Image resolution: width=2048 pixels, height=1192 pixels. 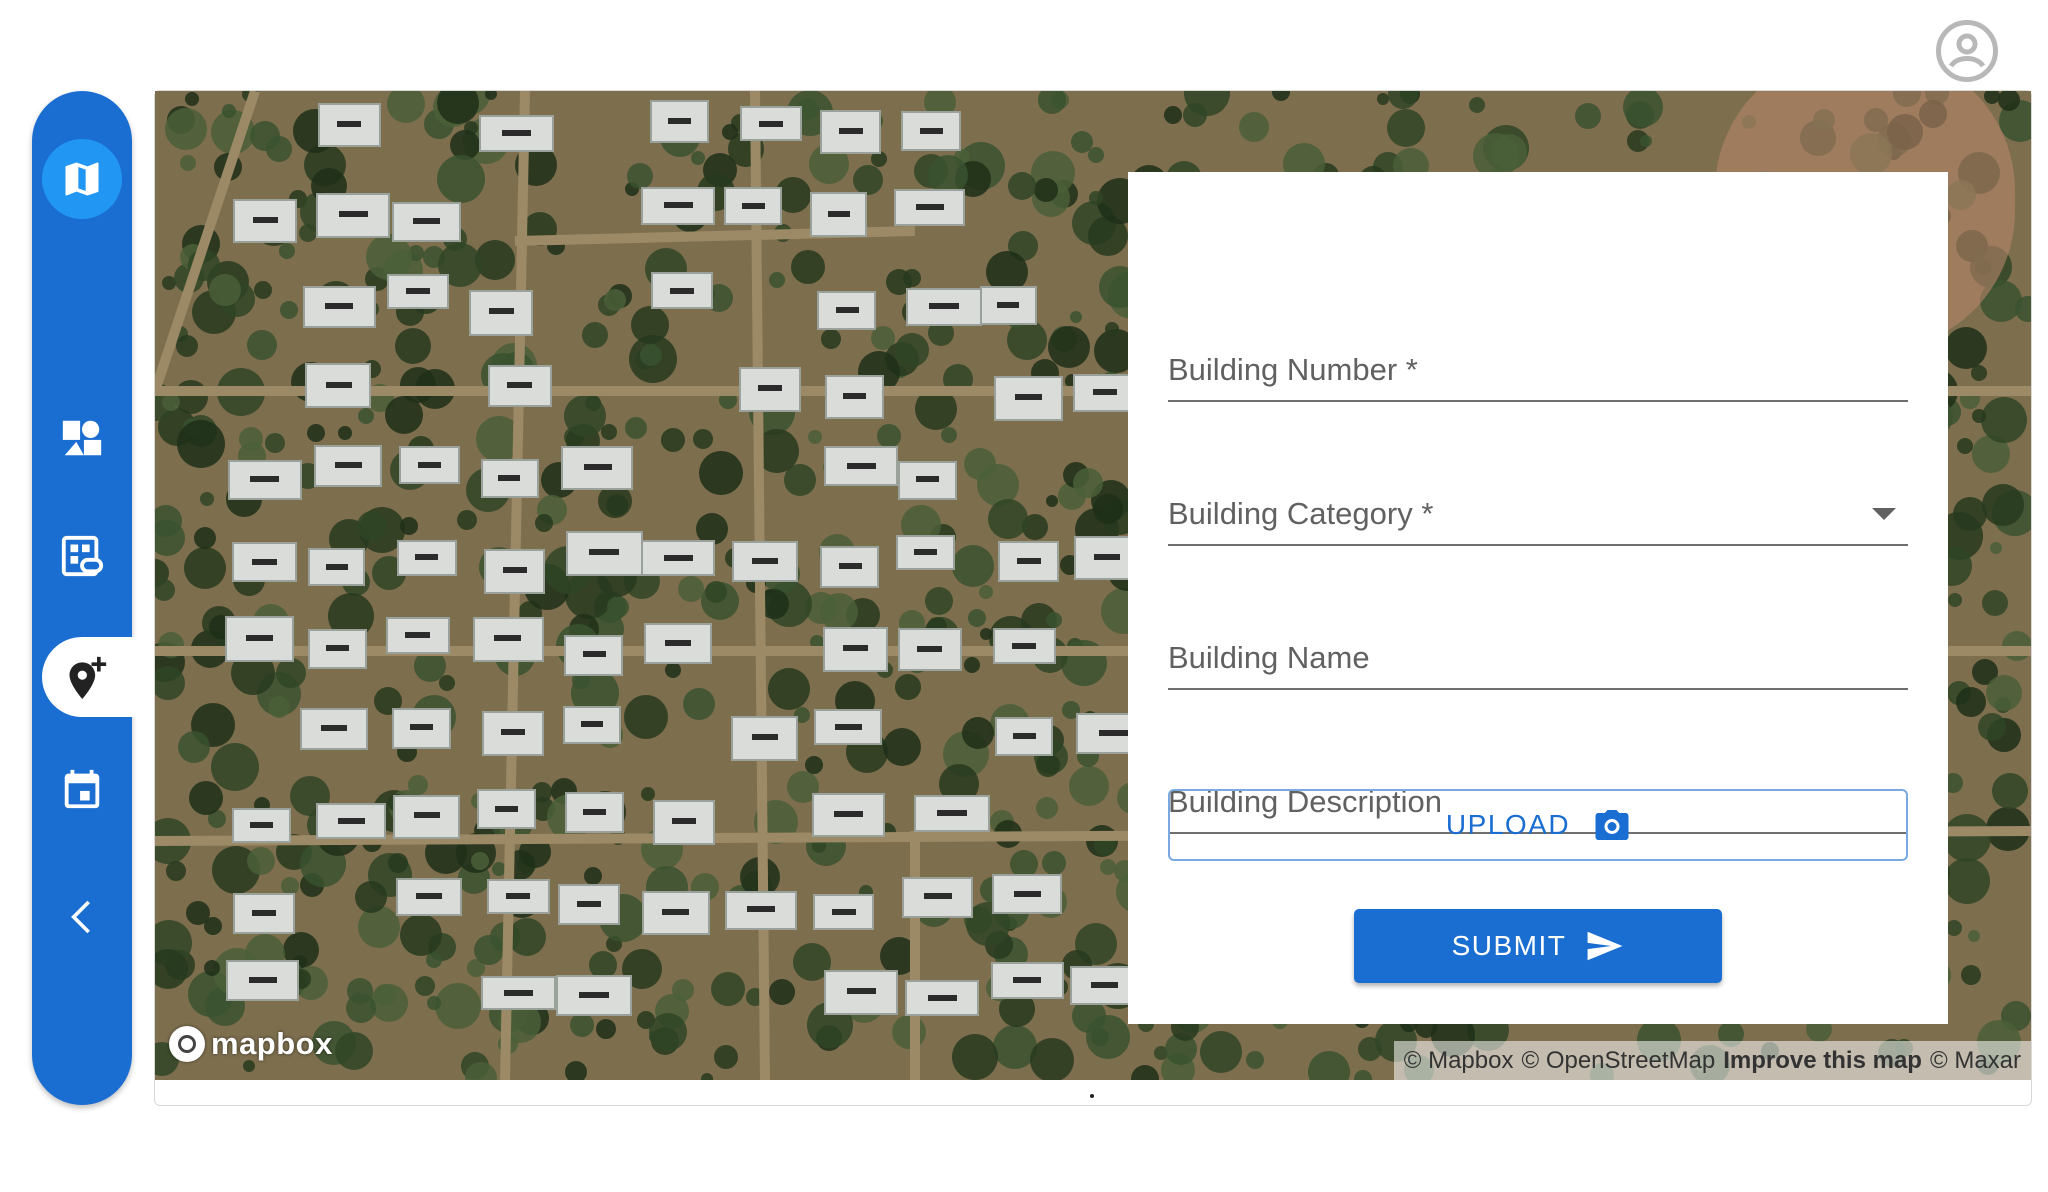 I want to click on submit-button: SUBMIT, so click(x=1538, y=946).